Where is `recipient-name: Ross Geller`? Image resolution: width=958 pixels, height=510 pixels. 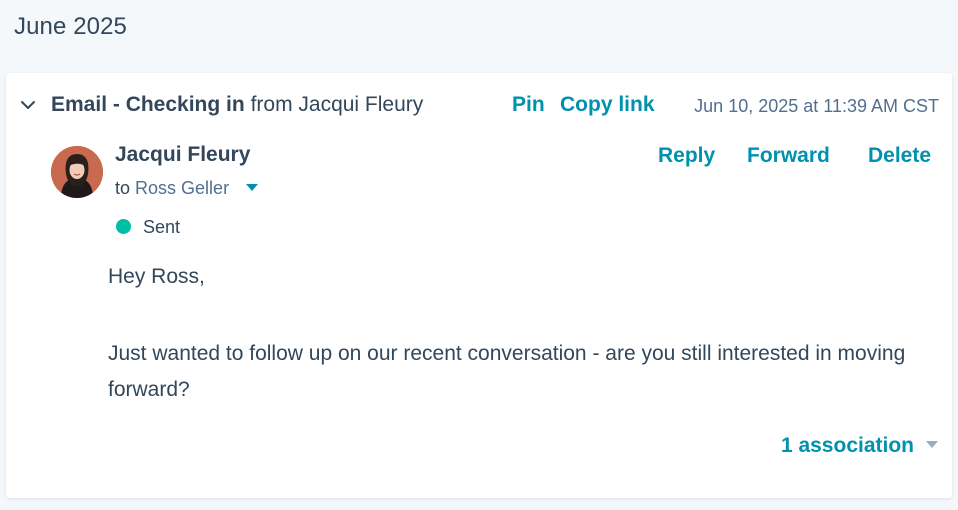 recipient-name: Ross Geller is located at coordinates (182, 188).